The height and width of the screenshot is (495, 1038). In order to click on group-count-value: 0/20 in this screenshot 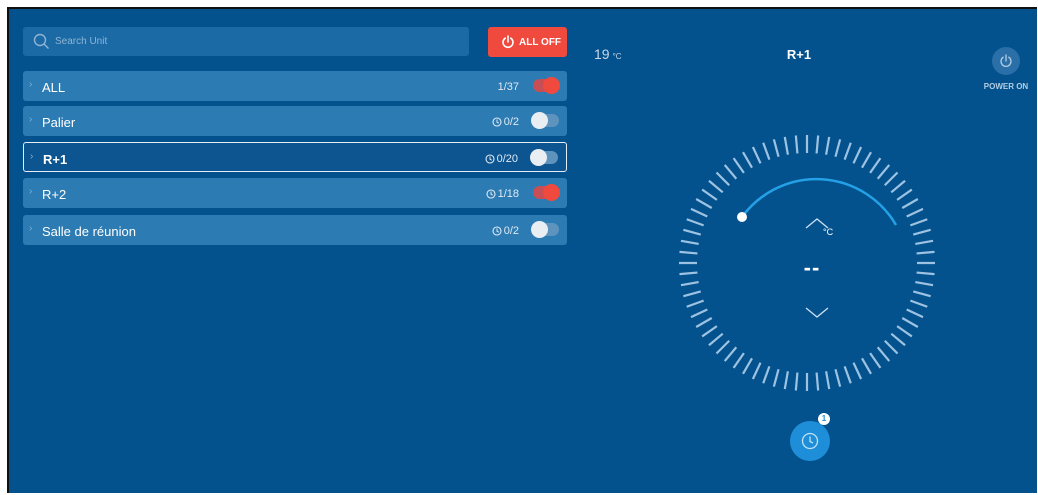, I will do `click(507, 159)`.